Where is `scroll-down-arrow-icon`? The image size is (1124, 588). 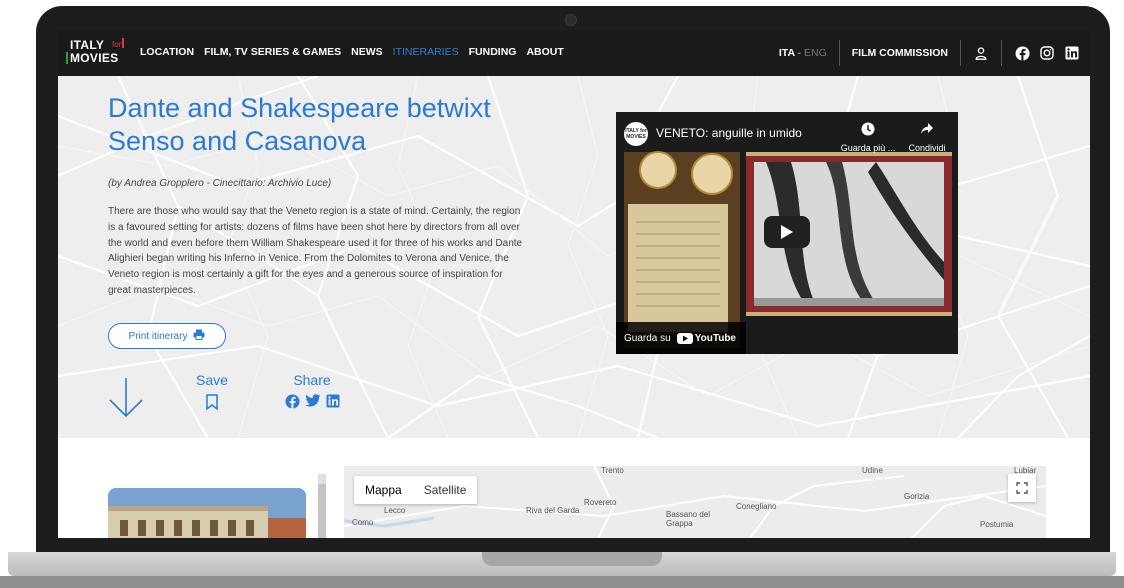
scroll-down-arrow-icon is located at coordinates (126, 398).